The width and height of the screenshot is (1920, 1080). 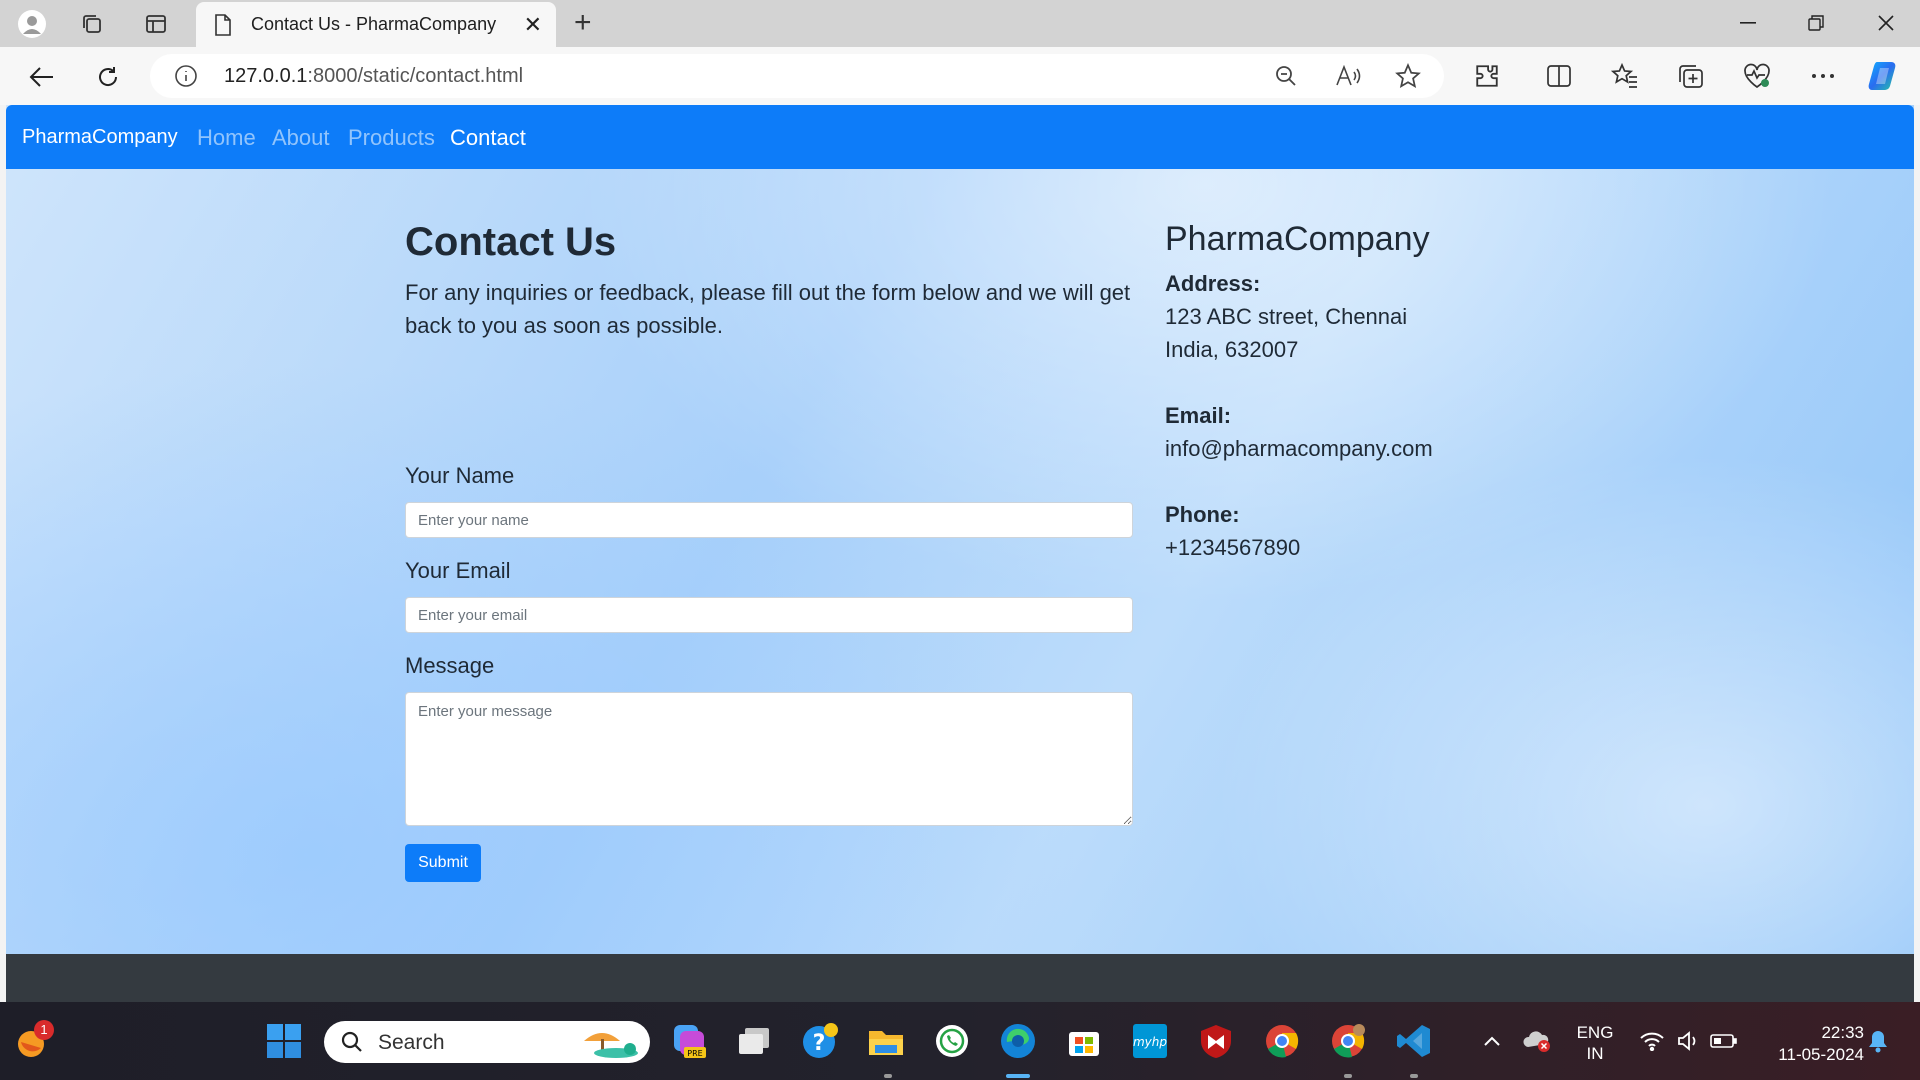 I want to click on vscode-icon, so click(x=1414, y=1041).